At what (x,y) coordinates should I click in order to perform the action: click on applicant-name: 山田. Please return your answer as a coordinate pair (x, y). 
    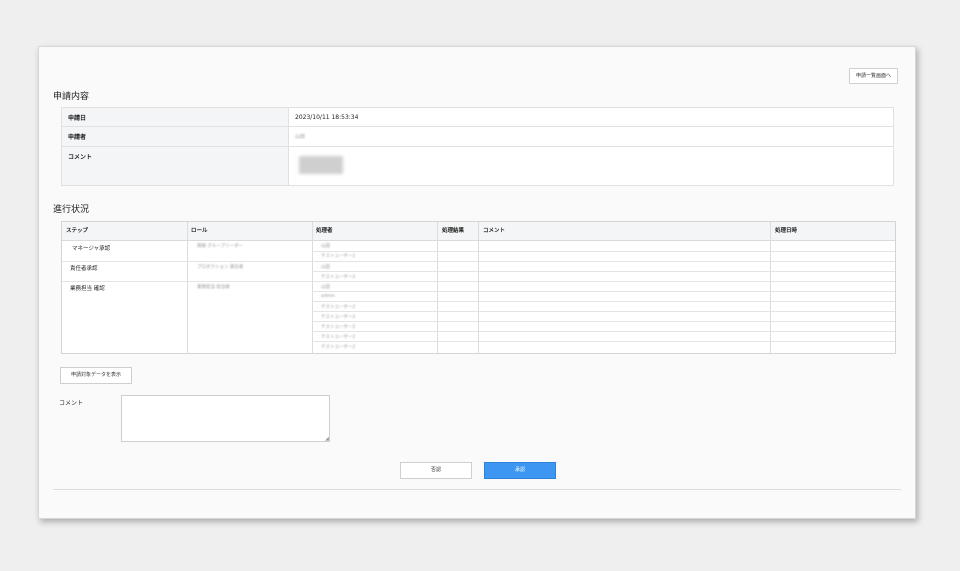
    Looking at the image, I should click on (300, 137).